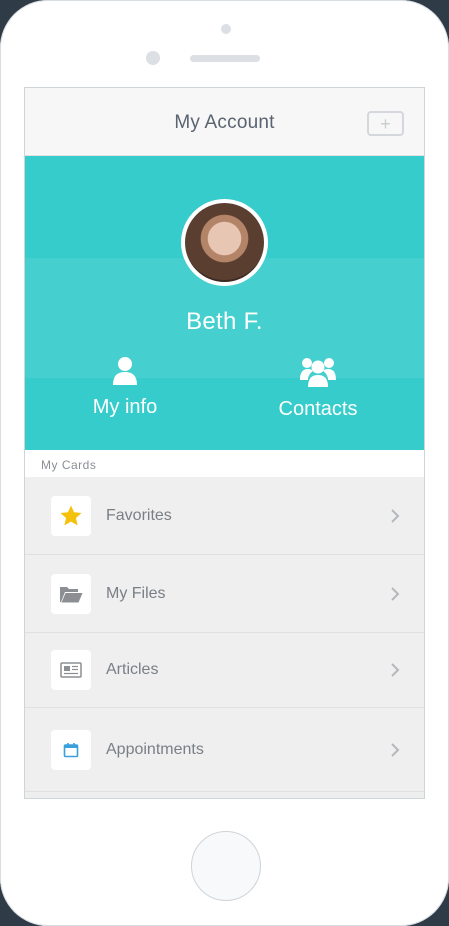 The image size is (449, 926). I want to click on appointments-icon-tile, so click(71, 749).